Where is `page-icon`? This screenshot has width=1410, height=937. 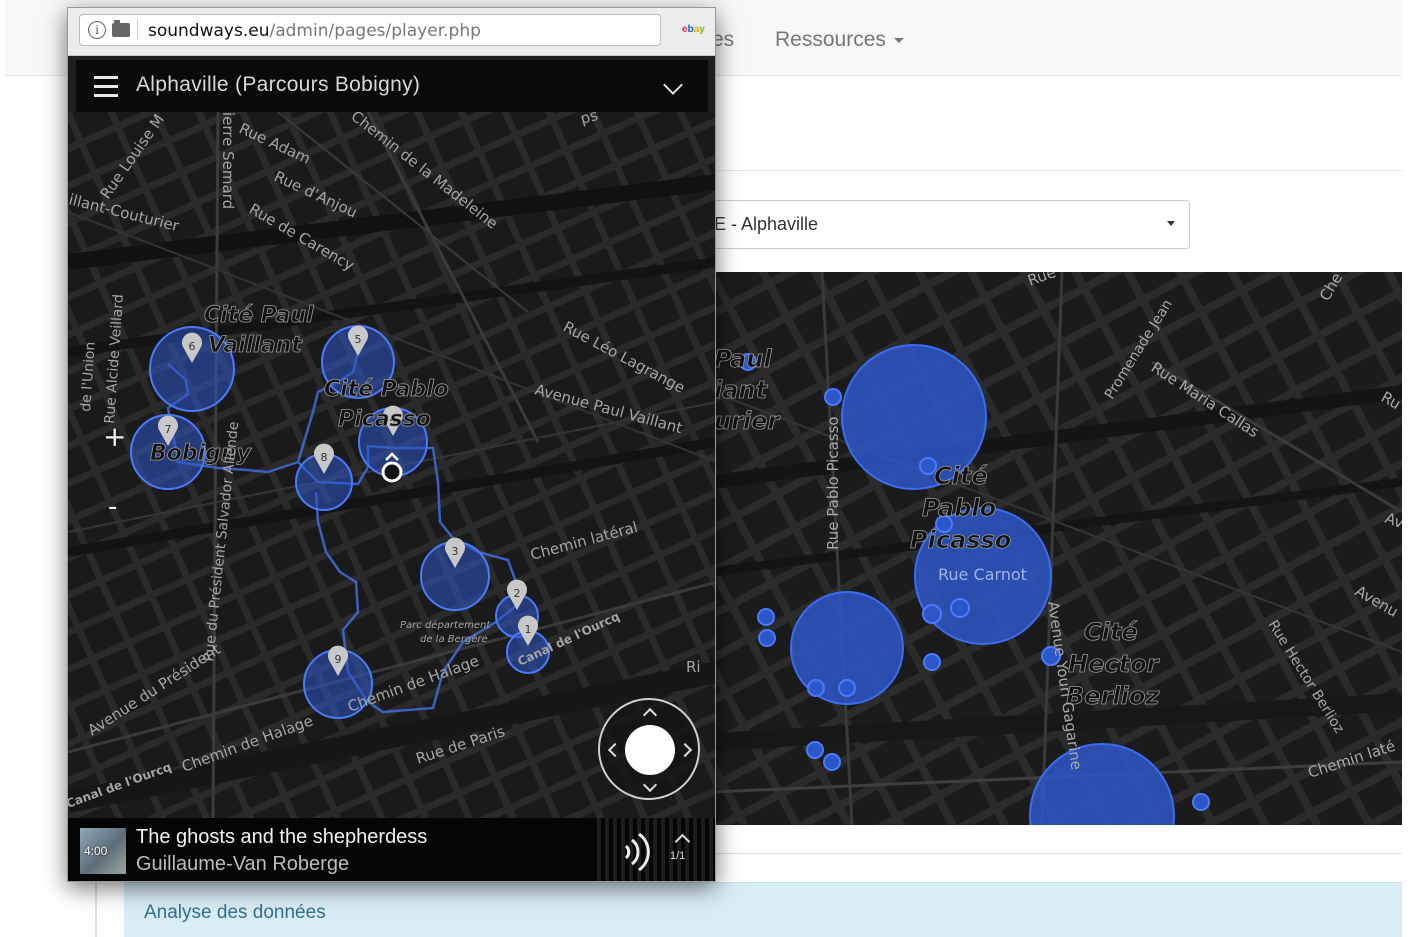 page-icon is located at coordinates (121, 28).